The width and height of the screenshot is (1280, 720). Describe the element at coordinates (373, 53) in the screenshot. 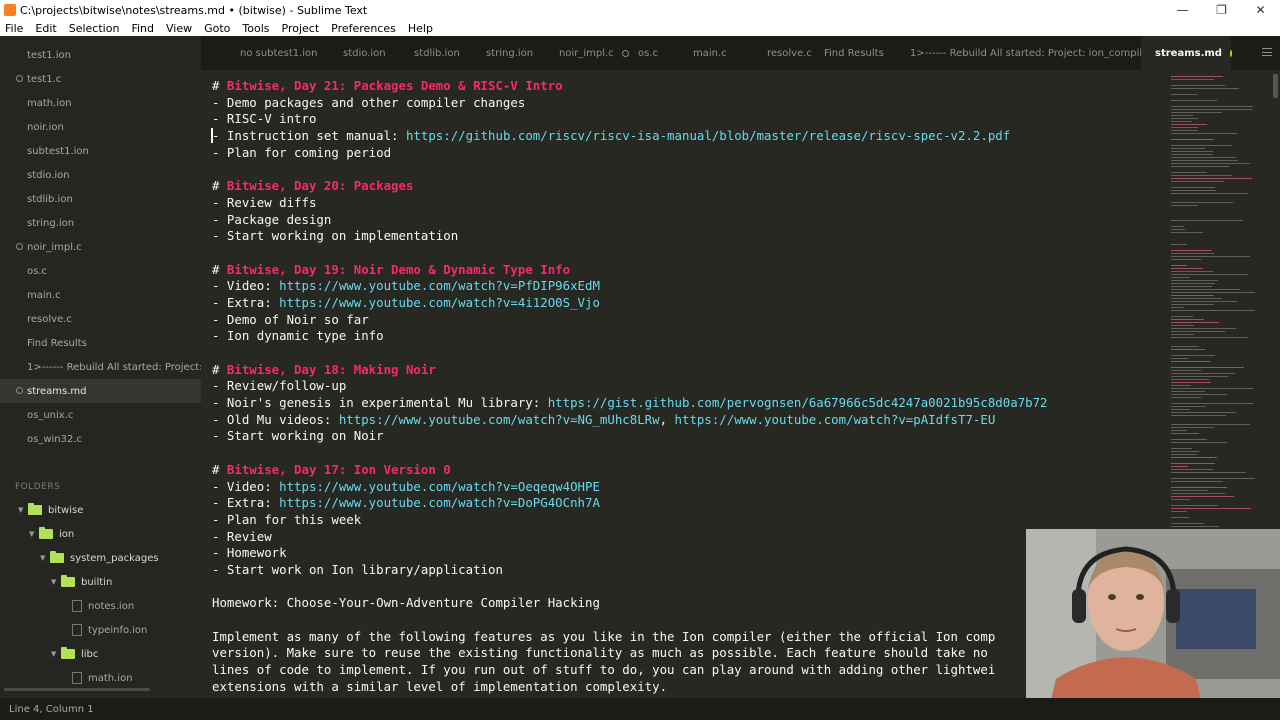

I see `editor-tab: stdio.ion` at that location.